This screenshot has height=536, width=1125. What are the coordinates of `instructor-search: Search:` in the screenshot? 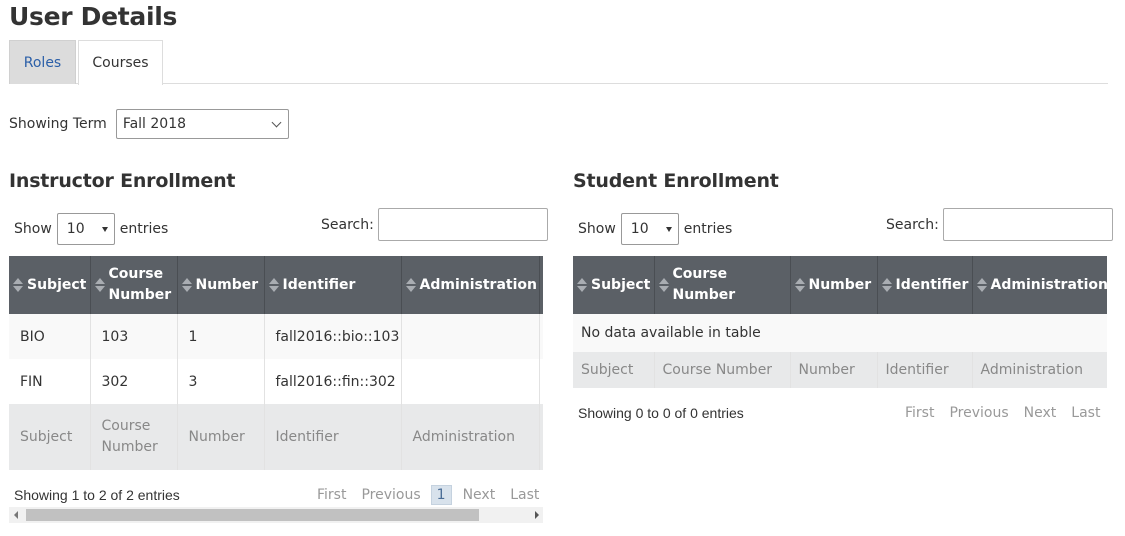 It's located at (434, 224).